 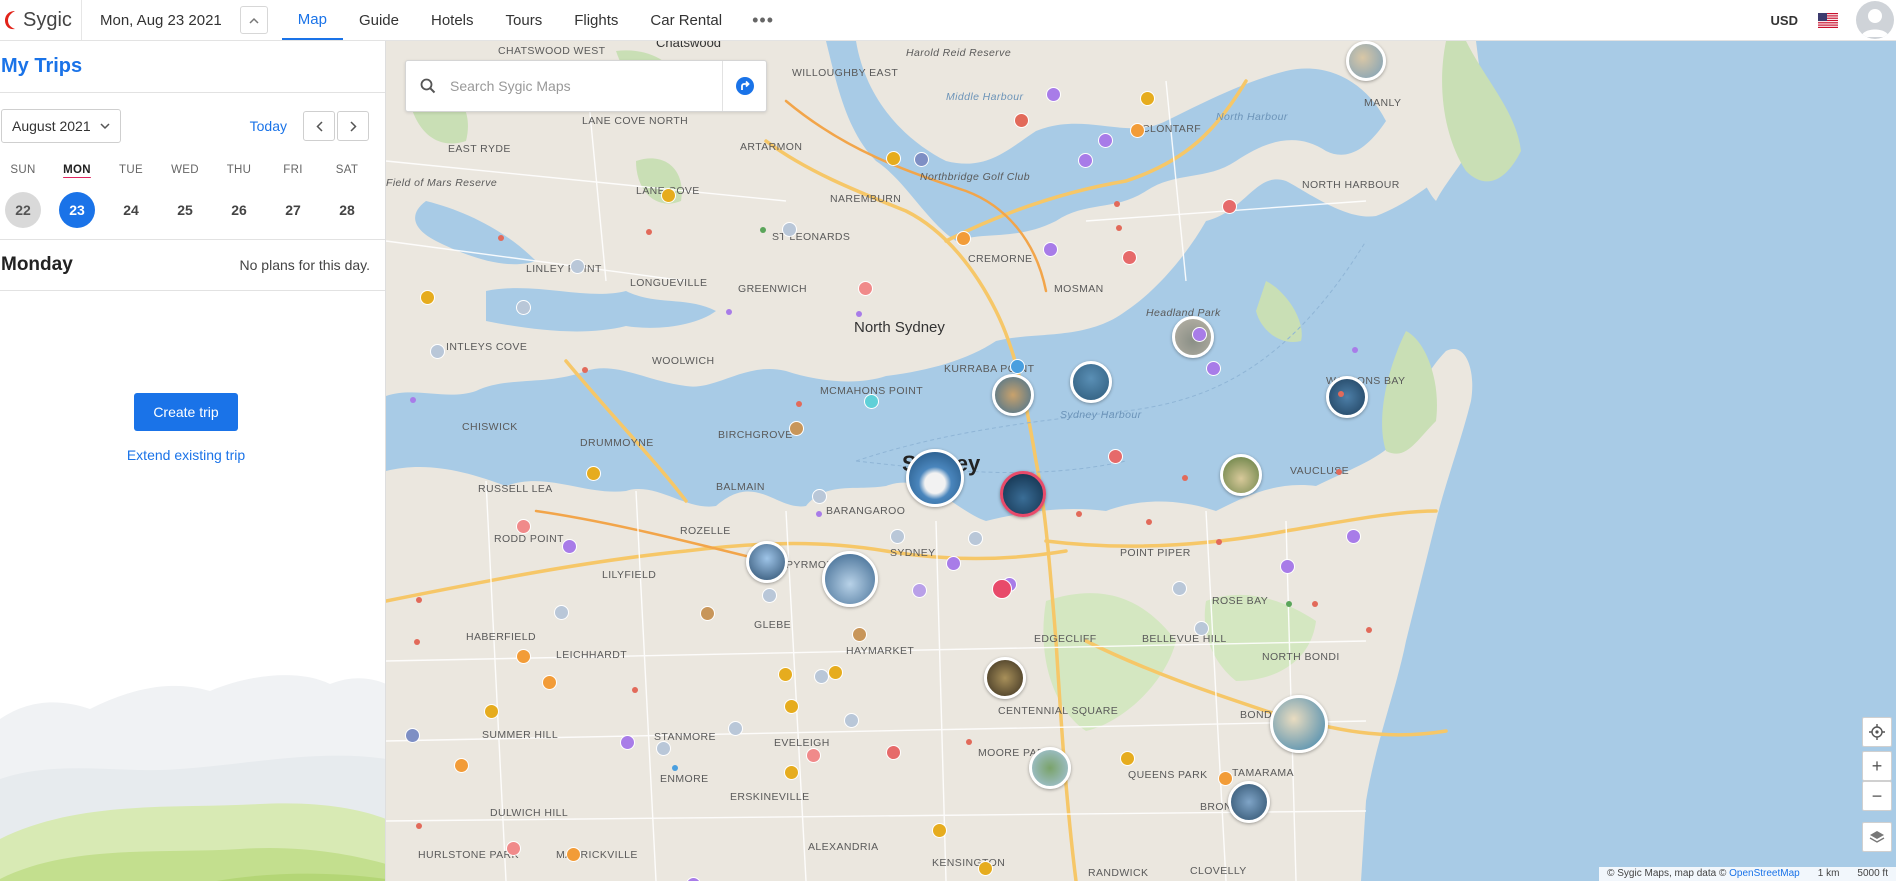 What do you see at coordinates (312, 20) in the screenshot?
I see `nav-map: Map` at bounding box center [312, 20].